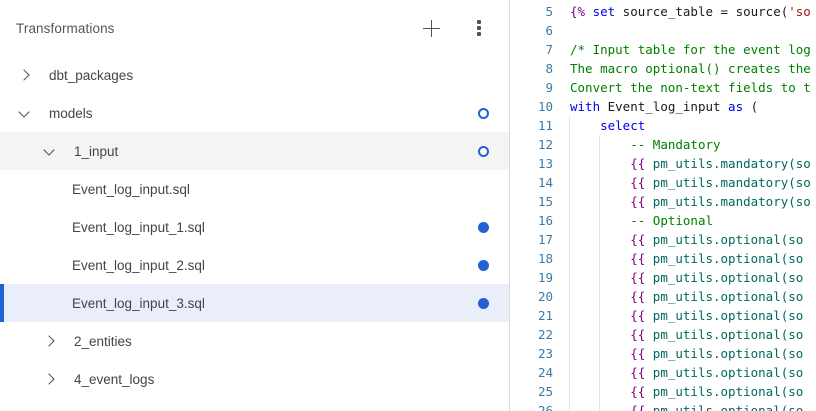 The image size is (816, 411). Describe the element at coordinates (455, 28) in the screenshot. I see `panel-actions` at that location.